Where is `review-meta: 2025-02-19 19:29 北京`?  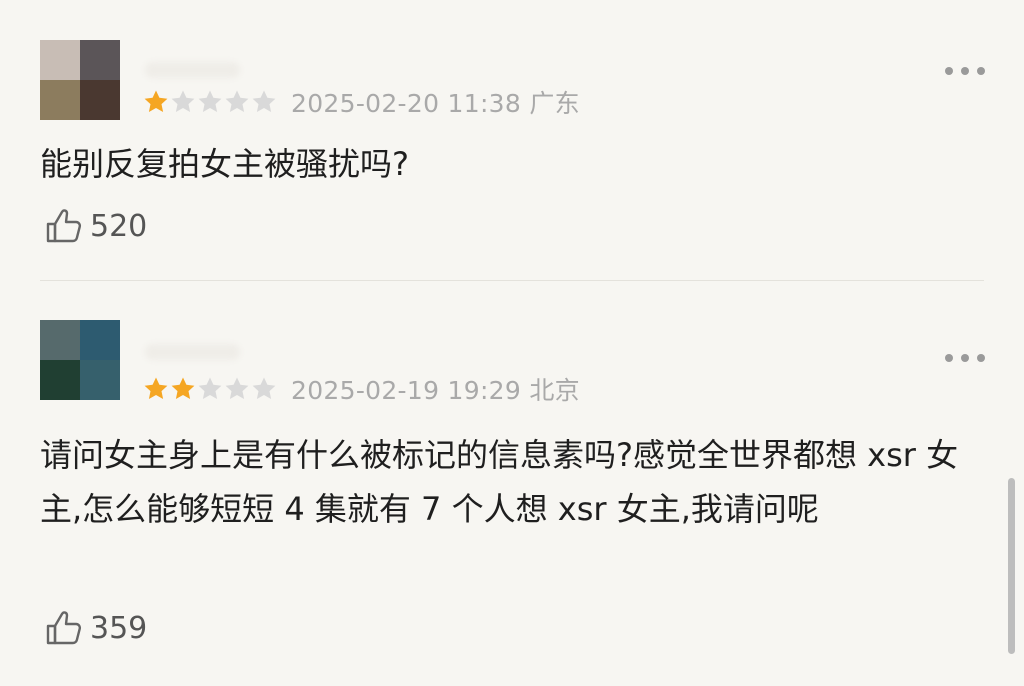 review-meta: 2025-02-19 19:29 北京 is located at coordinates (361, 389).